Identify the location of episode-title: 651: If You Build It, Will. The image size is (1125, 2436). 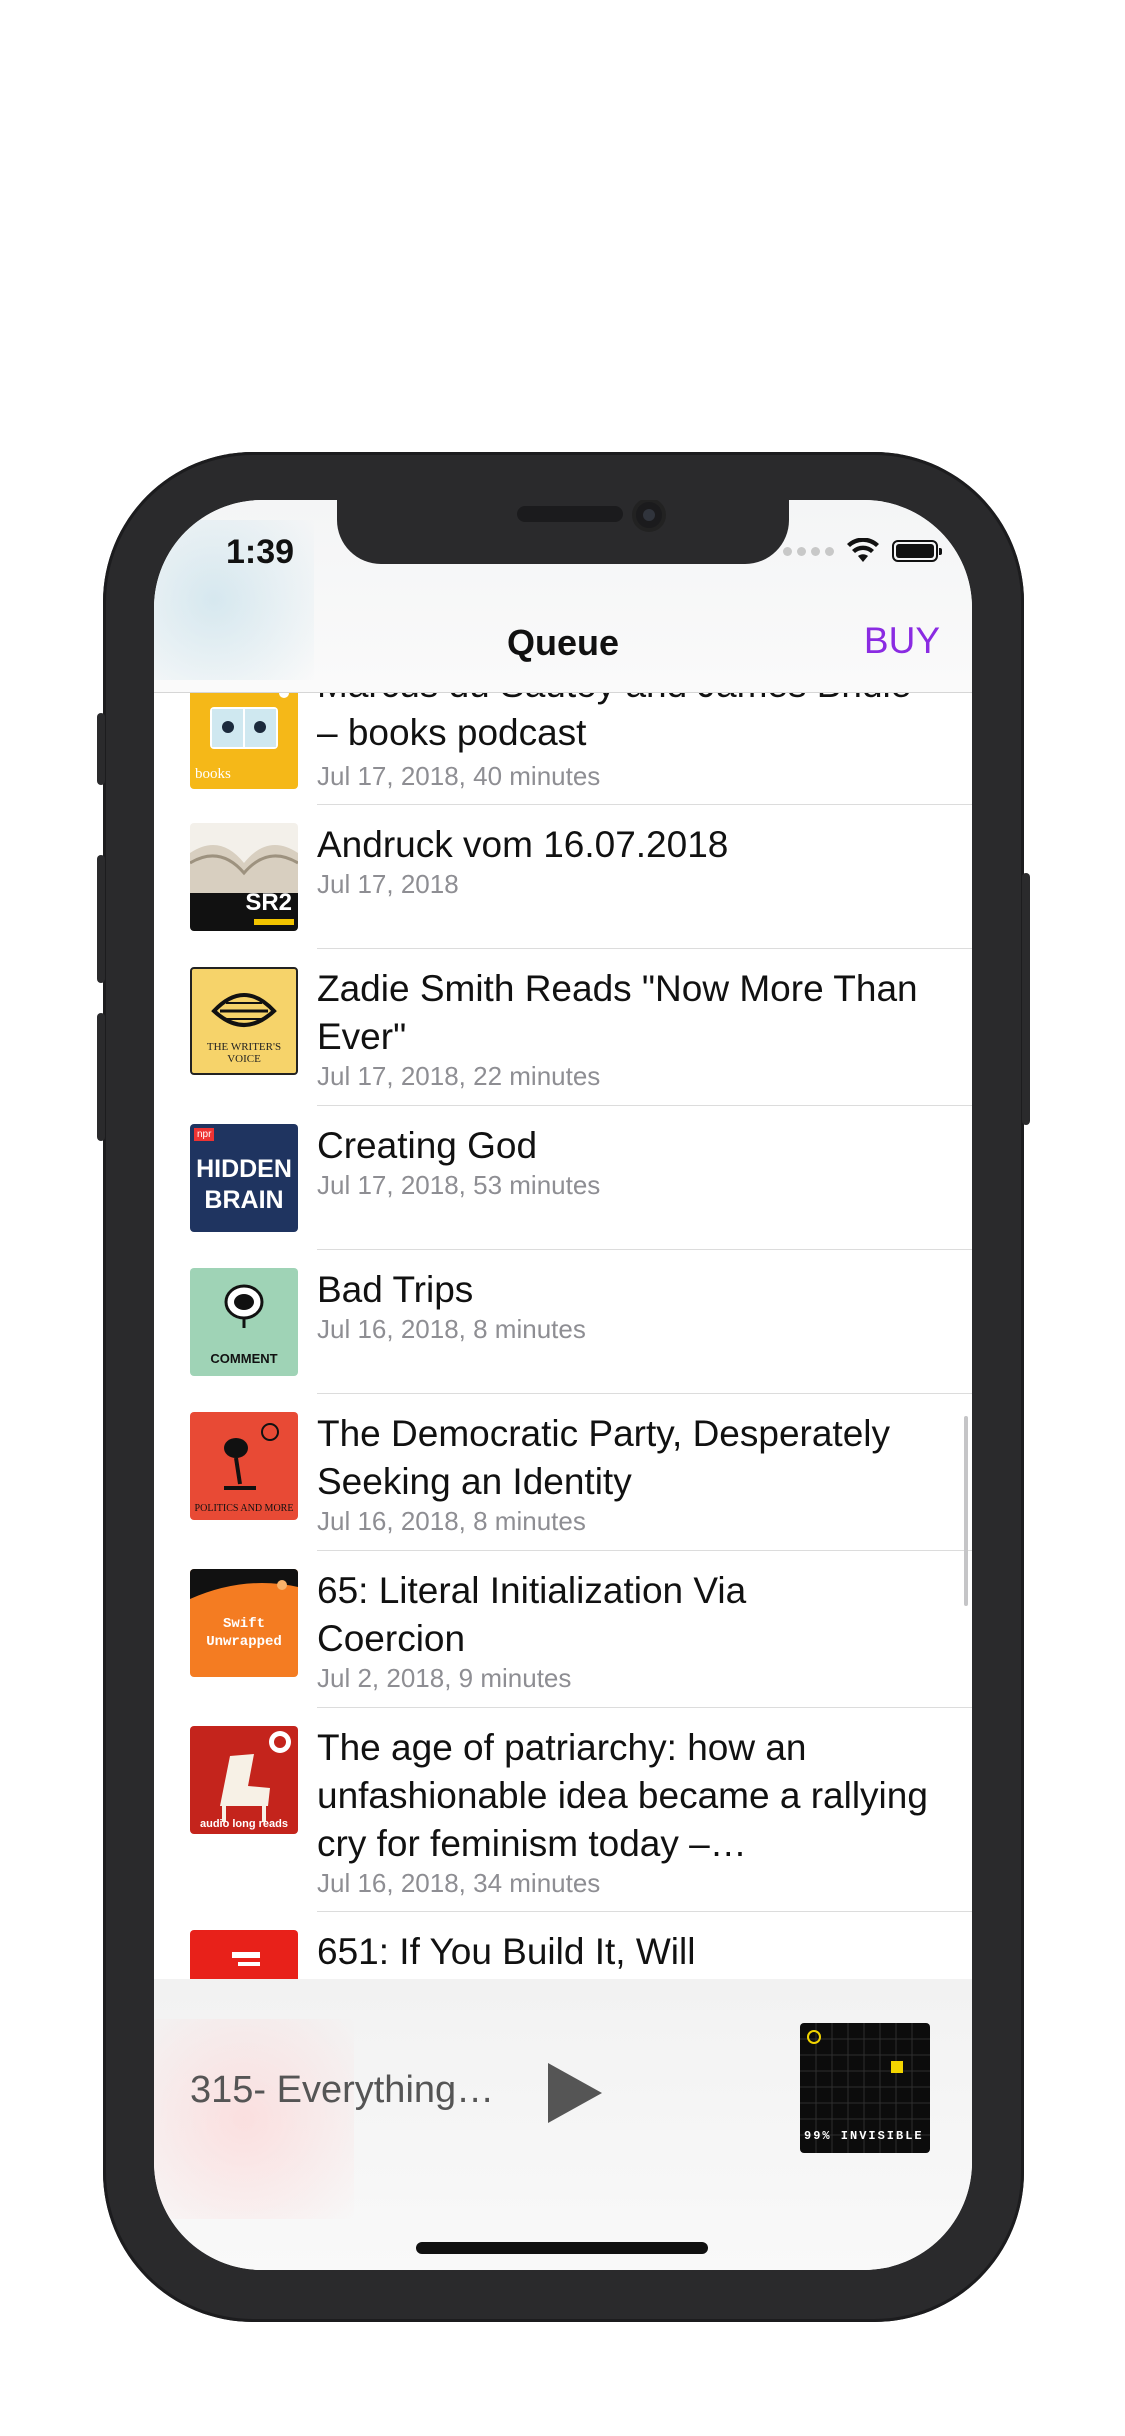
(506, 1951).